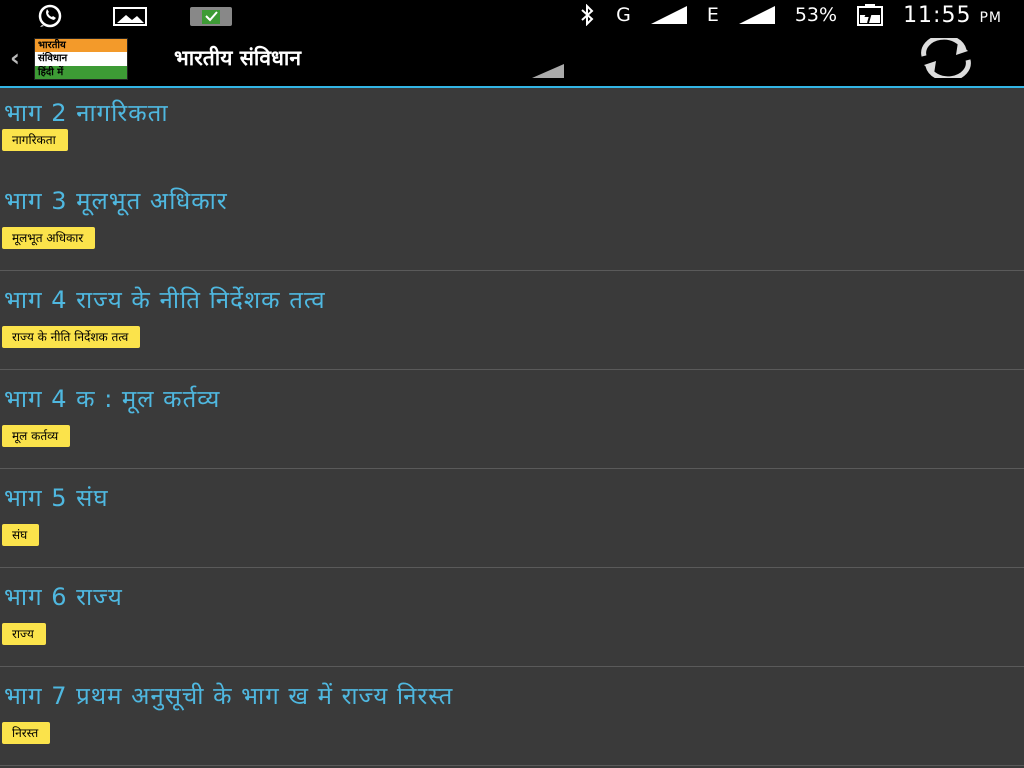  Describe the element at coordinates (816, 15) in the screenshot. I see `battery-percent: 53%` at that location.